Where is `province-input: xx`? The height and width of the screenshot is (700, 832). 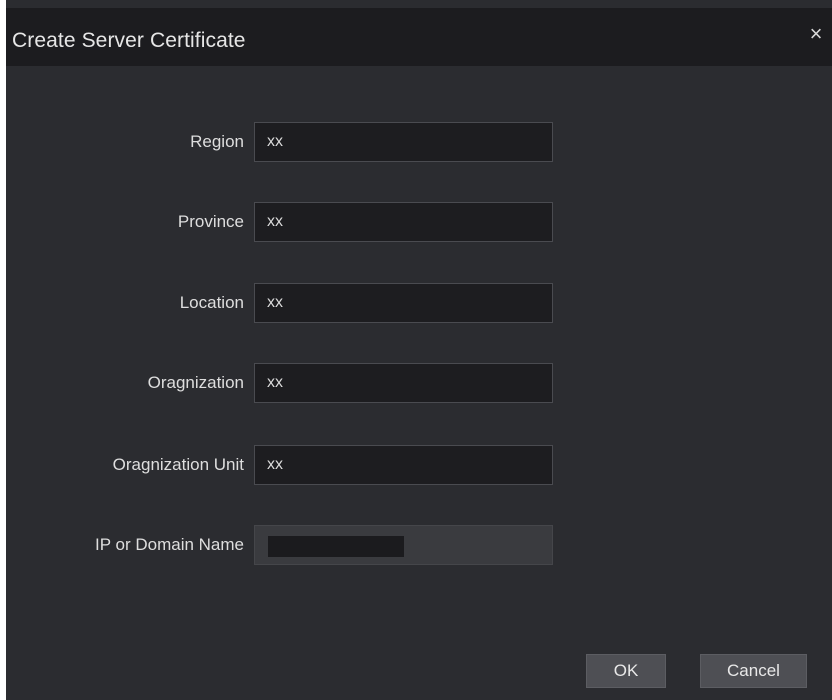 province-input: xx is located at coordinates (403, 222).